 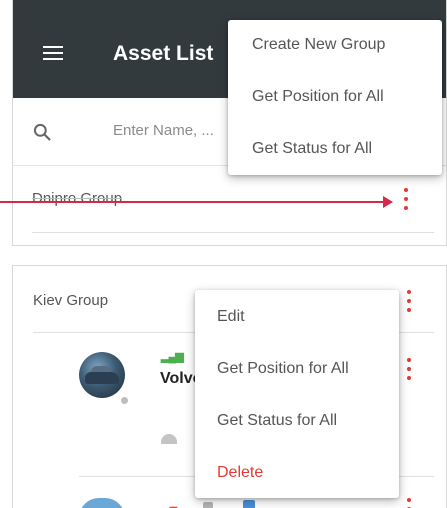 I want to click on menu-item-delete: Delete, so click(x=297, y=473).